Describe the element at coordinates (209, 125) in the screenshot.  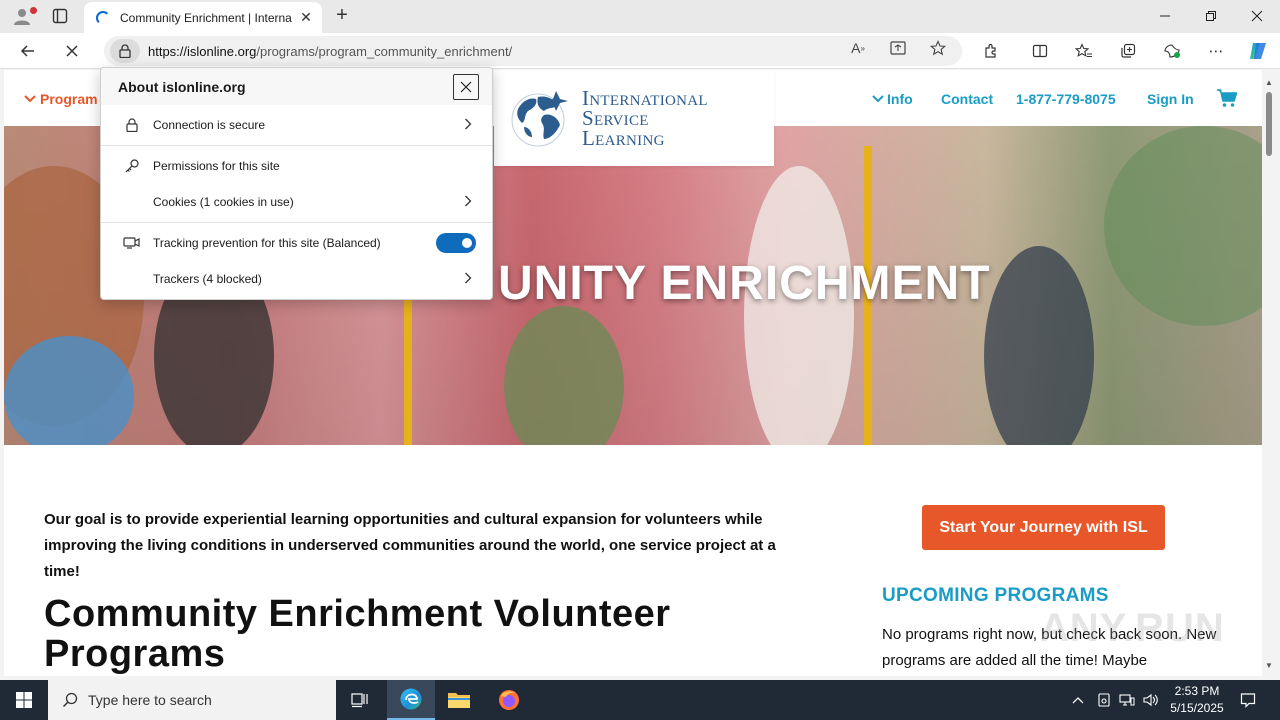
I see `connection-label: Connection is secure` at that location.